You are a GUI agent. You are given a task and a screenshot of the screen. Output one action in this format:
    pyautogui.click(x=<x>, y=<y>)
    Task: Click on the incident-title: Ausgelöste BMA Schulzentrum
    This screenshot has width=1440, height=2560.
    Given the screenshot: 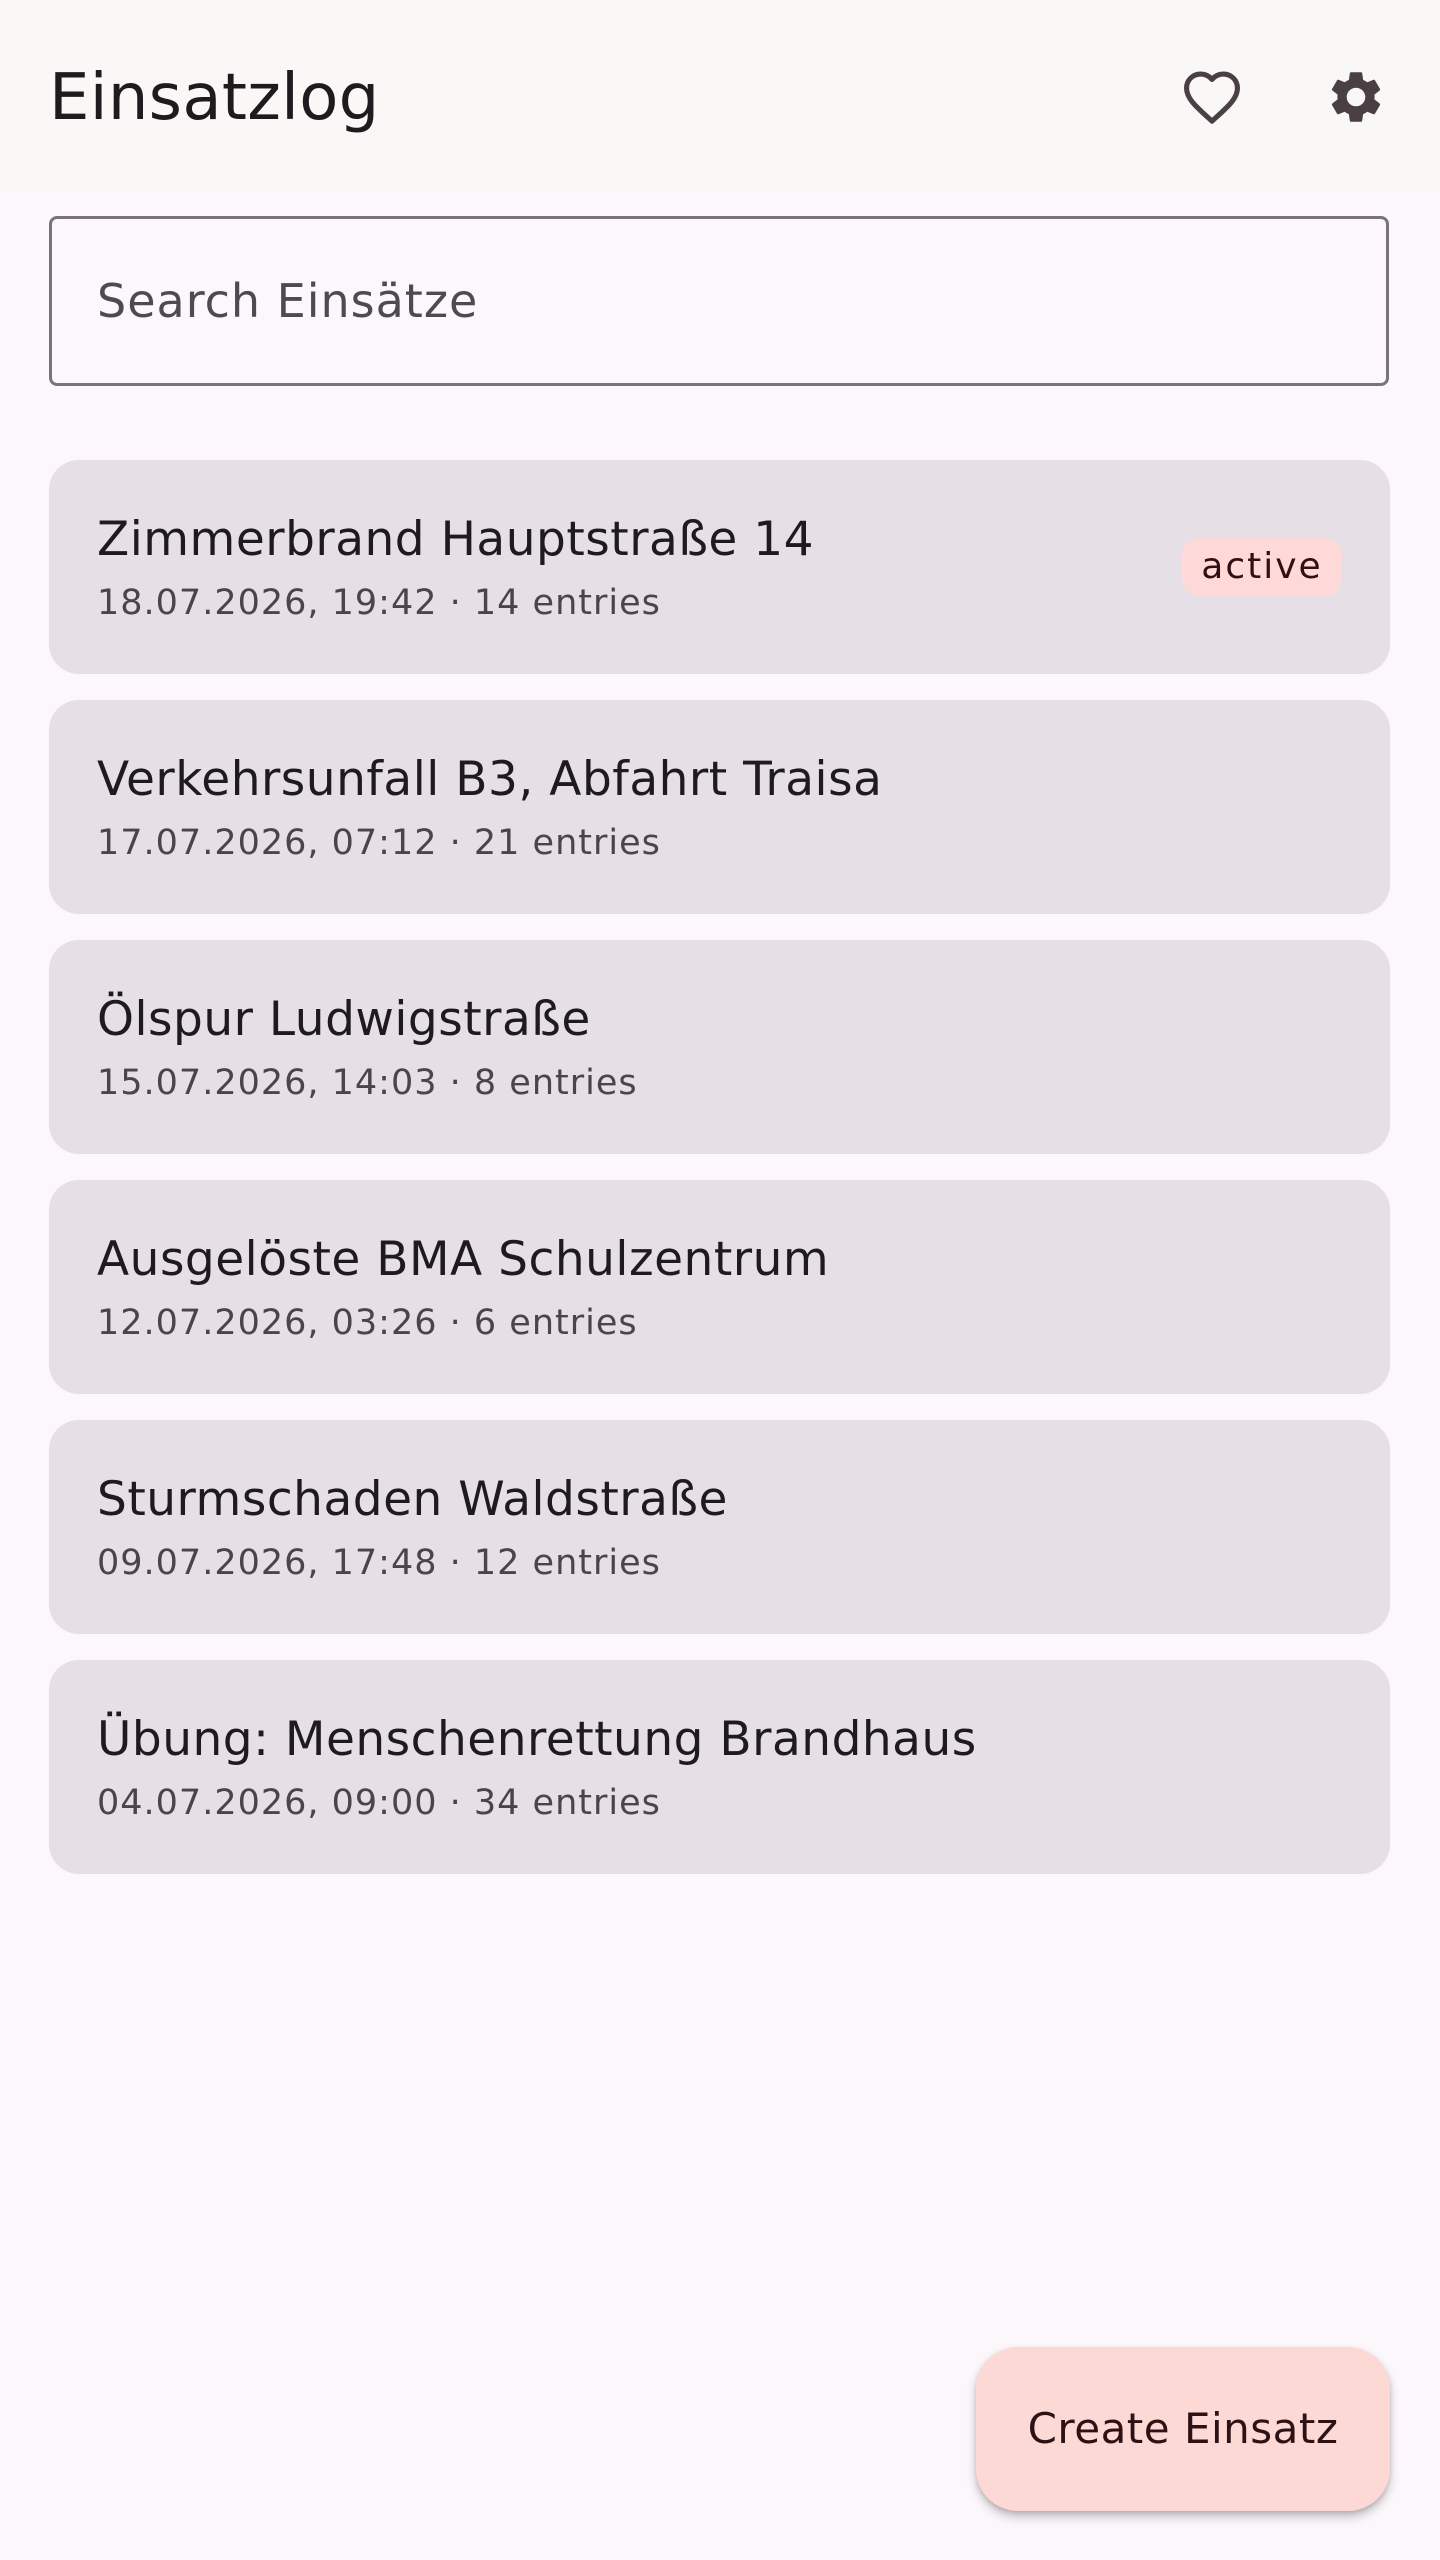 What is the action you would take?
    pyautogui.click(x=463, y=1259)
    